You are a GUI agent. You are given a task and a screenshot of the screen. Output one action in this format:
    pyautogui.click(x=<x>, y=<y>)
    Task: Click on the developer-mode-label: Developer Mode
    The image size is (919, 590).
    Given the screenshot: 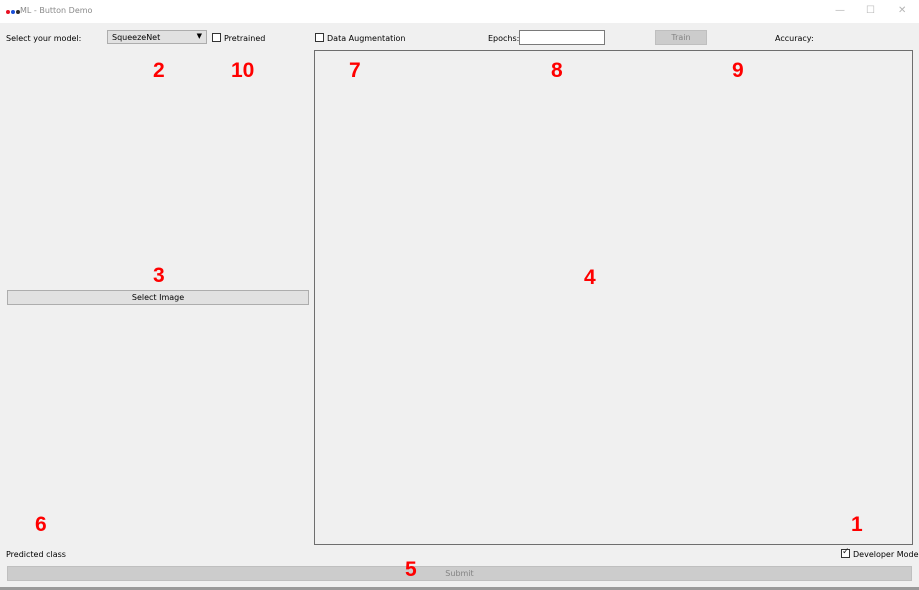 What is the action you would take?
    pyautogui.click(x=886, y=554)
    